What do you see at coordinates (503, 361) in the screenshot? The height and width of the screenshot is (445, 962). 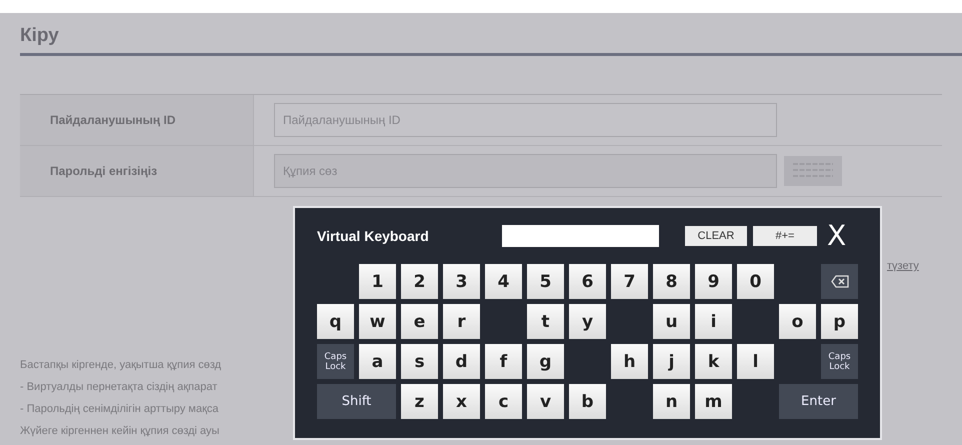 I see `keyboard-key: f` at bounding box center [503, 361].